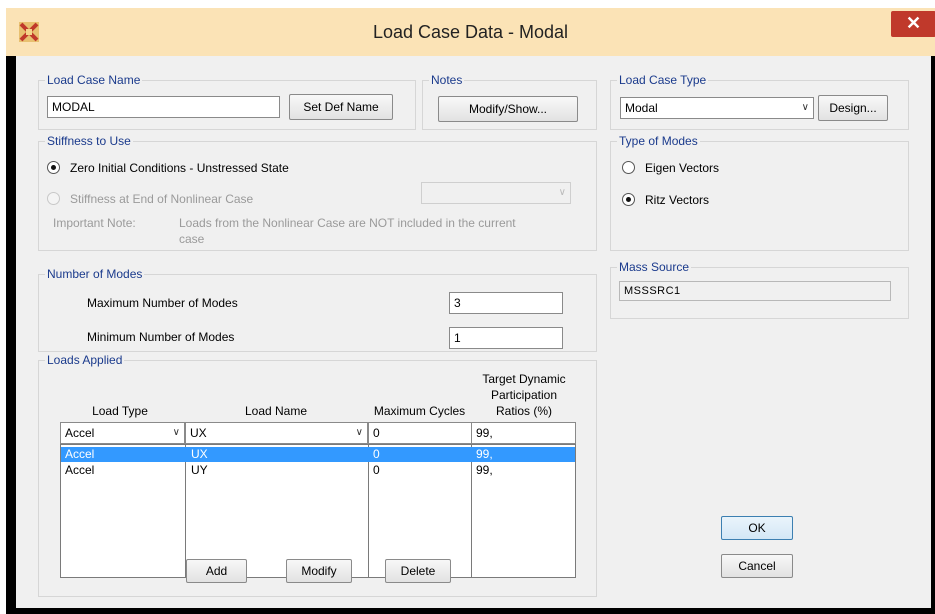 The height and width of the screenshot is (614, 935). Describe the element at coordinates (163, 107) in the screenshot. I see `load-case-name-input: MODAL` at that location.